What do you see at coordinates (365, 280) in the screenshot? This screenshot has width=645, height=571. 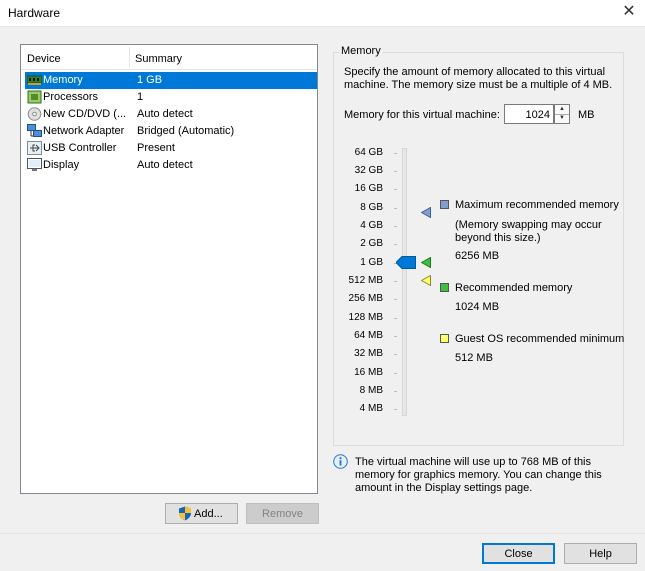 I see `scale-label-512mb: 512 MB` at bounding box center [365, 280].